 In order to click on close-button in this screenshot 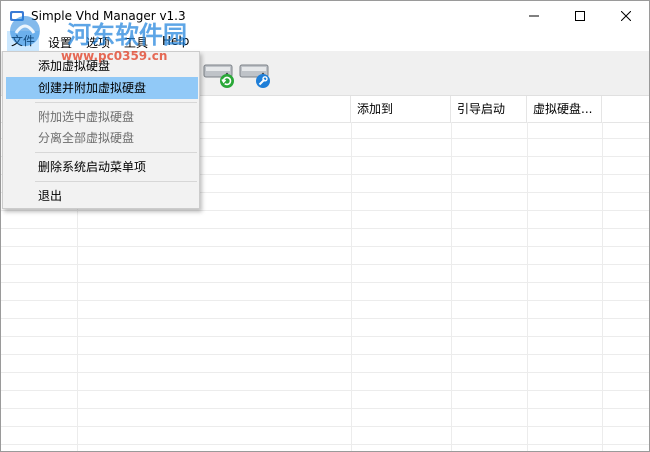, I will do `click(626, 16)`.